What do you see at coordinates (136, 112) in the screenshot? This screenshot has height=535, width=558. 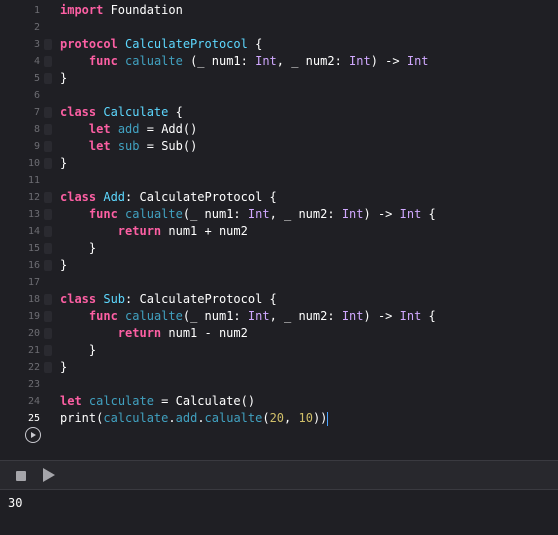 I see `code-token: Calculate` at bounding box center [136, 112].